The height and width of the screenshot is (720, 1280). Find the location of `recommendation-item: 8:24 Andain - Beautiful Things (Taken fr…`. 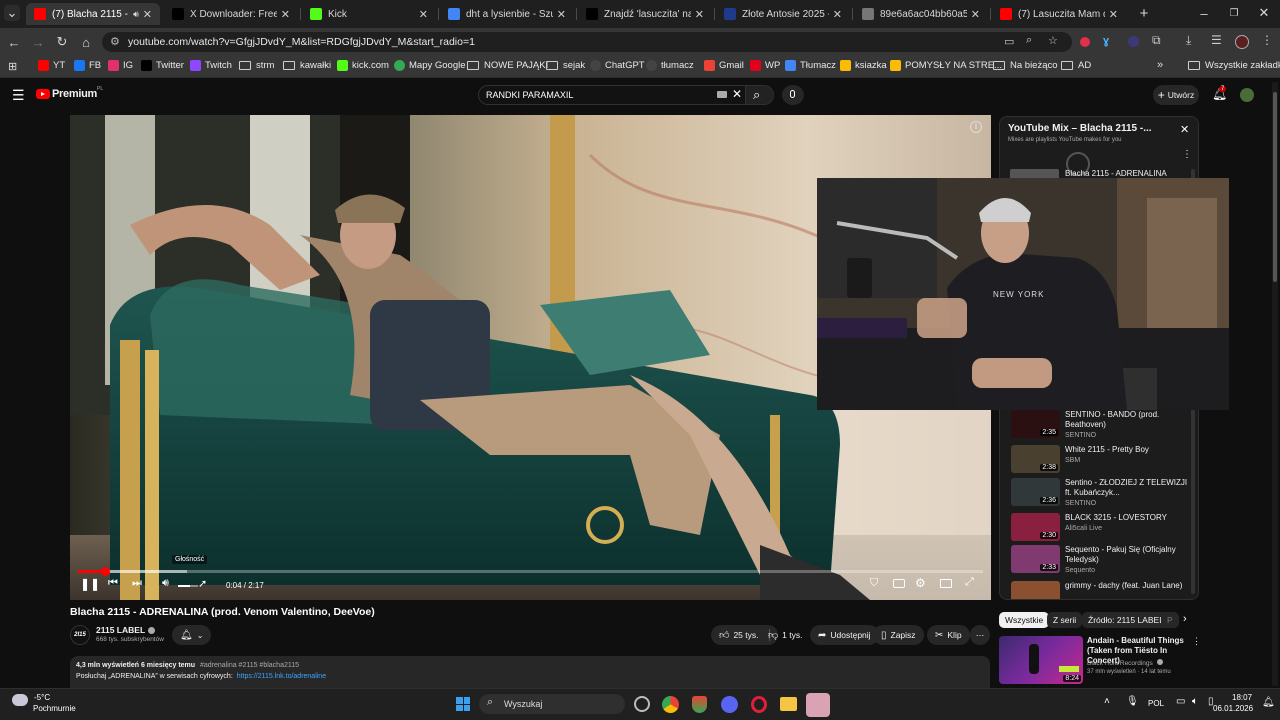

recommendation-item: 8:24 Andain - Beautiful Things (Taken fr… is located at coordinates (1100, 661).